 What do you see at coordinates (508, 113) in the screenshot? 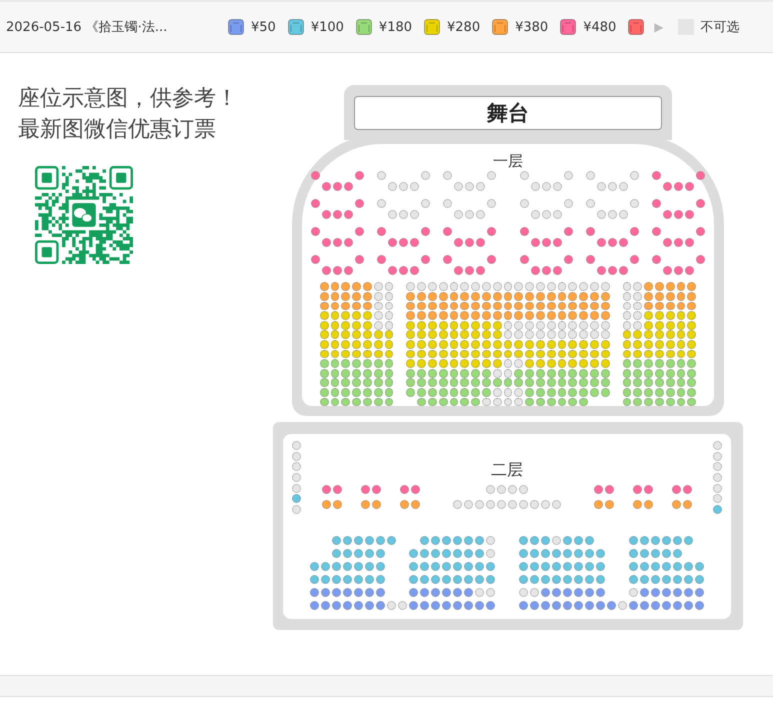
I see `stage-label: 舞台` at bounding box center [508, 113].